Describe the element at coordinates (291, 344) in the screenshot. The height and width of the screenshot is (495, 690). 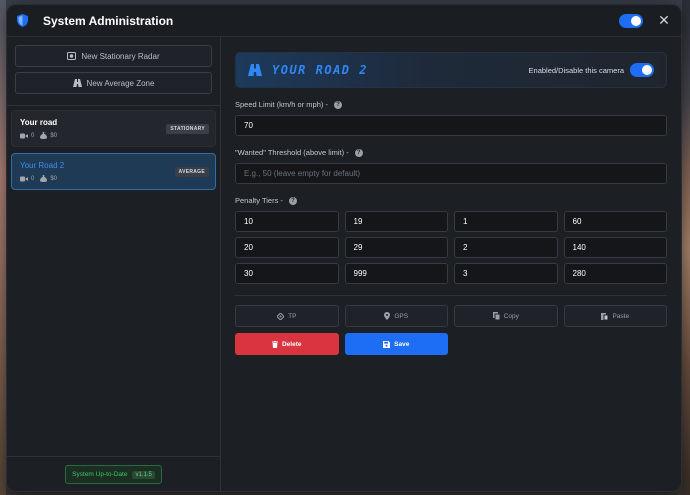
I see `delete-label: Delete` at that location.